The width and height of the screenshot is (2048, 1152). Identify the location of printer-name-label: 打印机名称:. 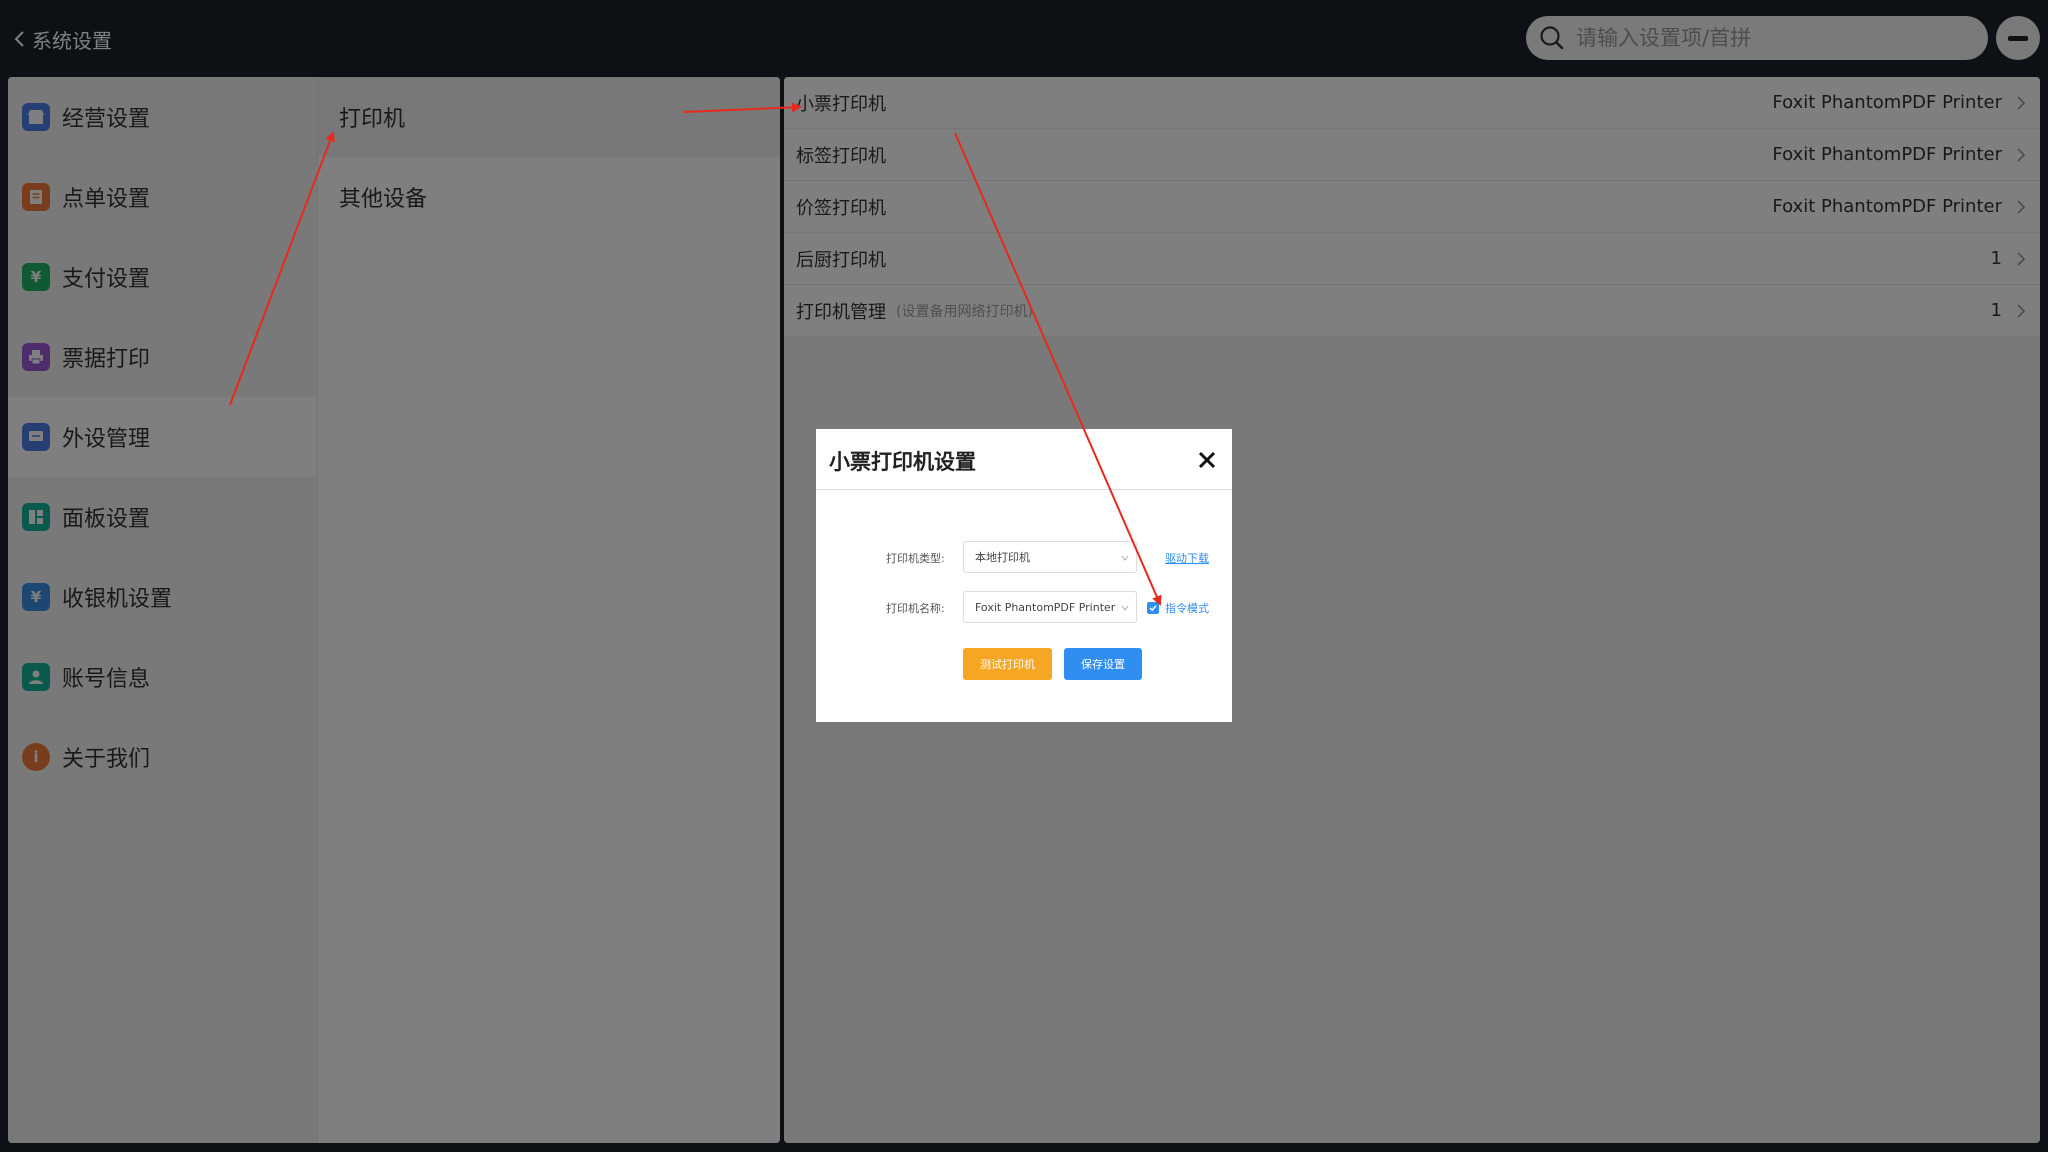
(915, 608).